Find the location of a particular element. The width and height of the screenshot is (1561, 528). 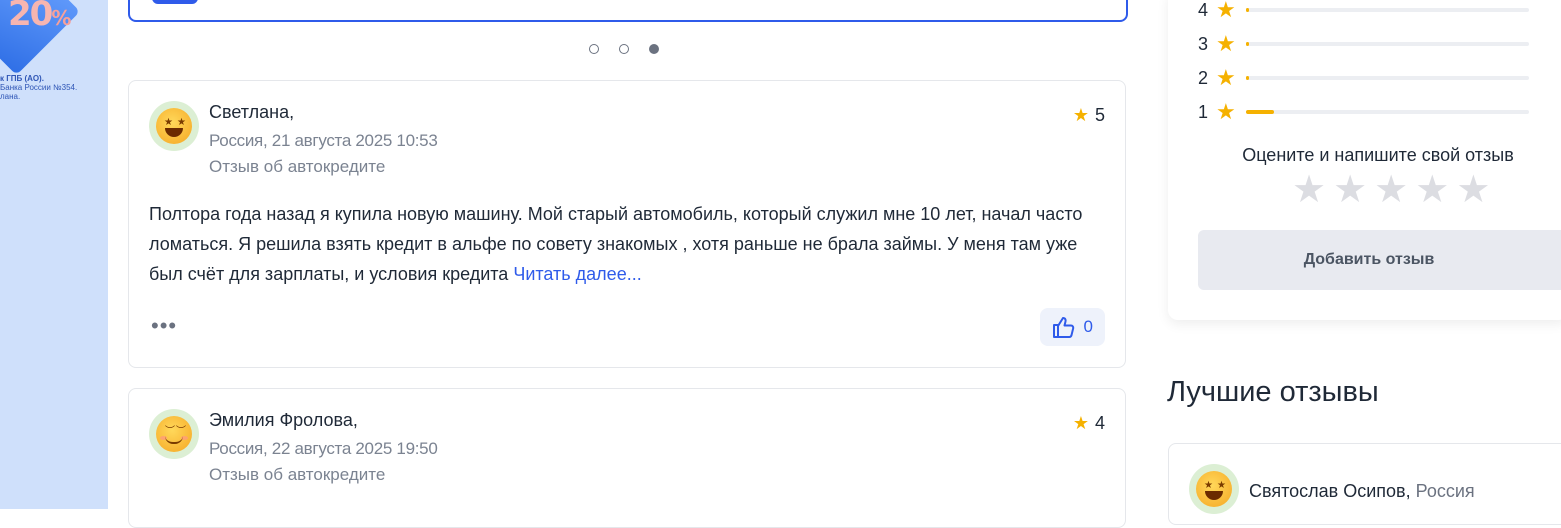

rate-star-4-icon: ★ is located at coordinates (1432, 190).